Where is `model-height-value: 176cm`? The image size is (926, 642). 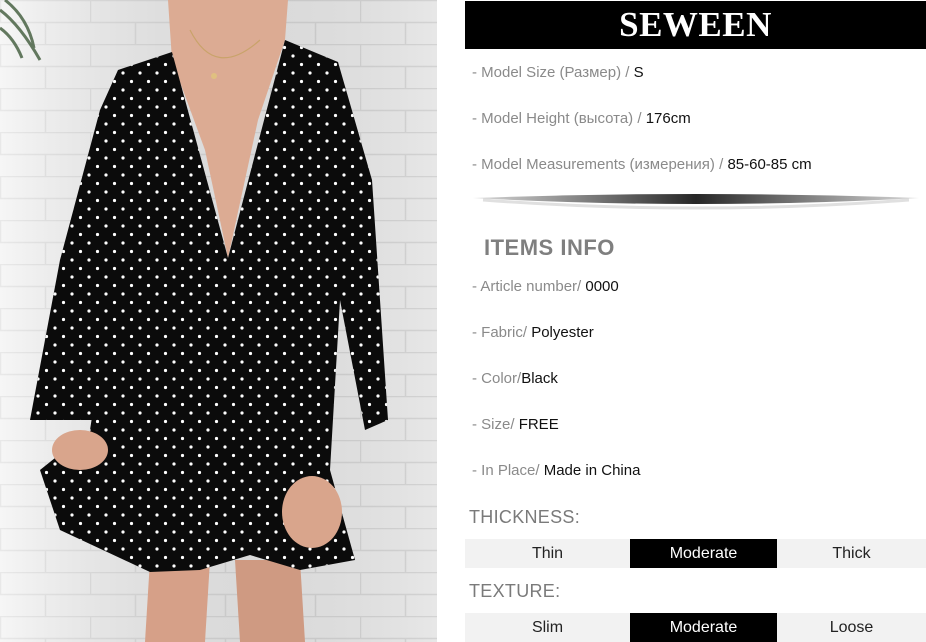 model-height-value: 176cm is located at coordinates (668, 118).